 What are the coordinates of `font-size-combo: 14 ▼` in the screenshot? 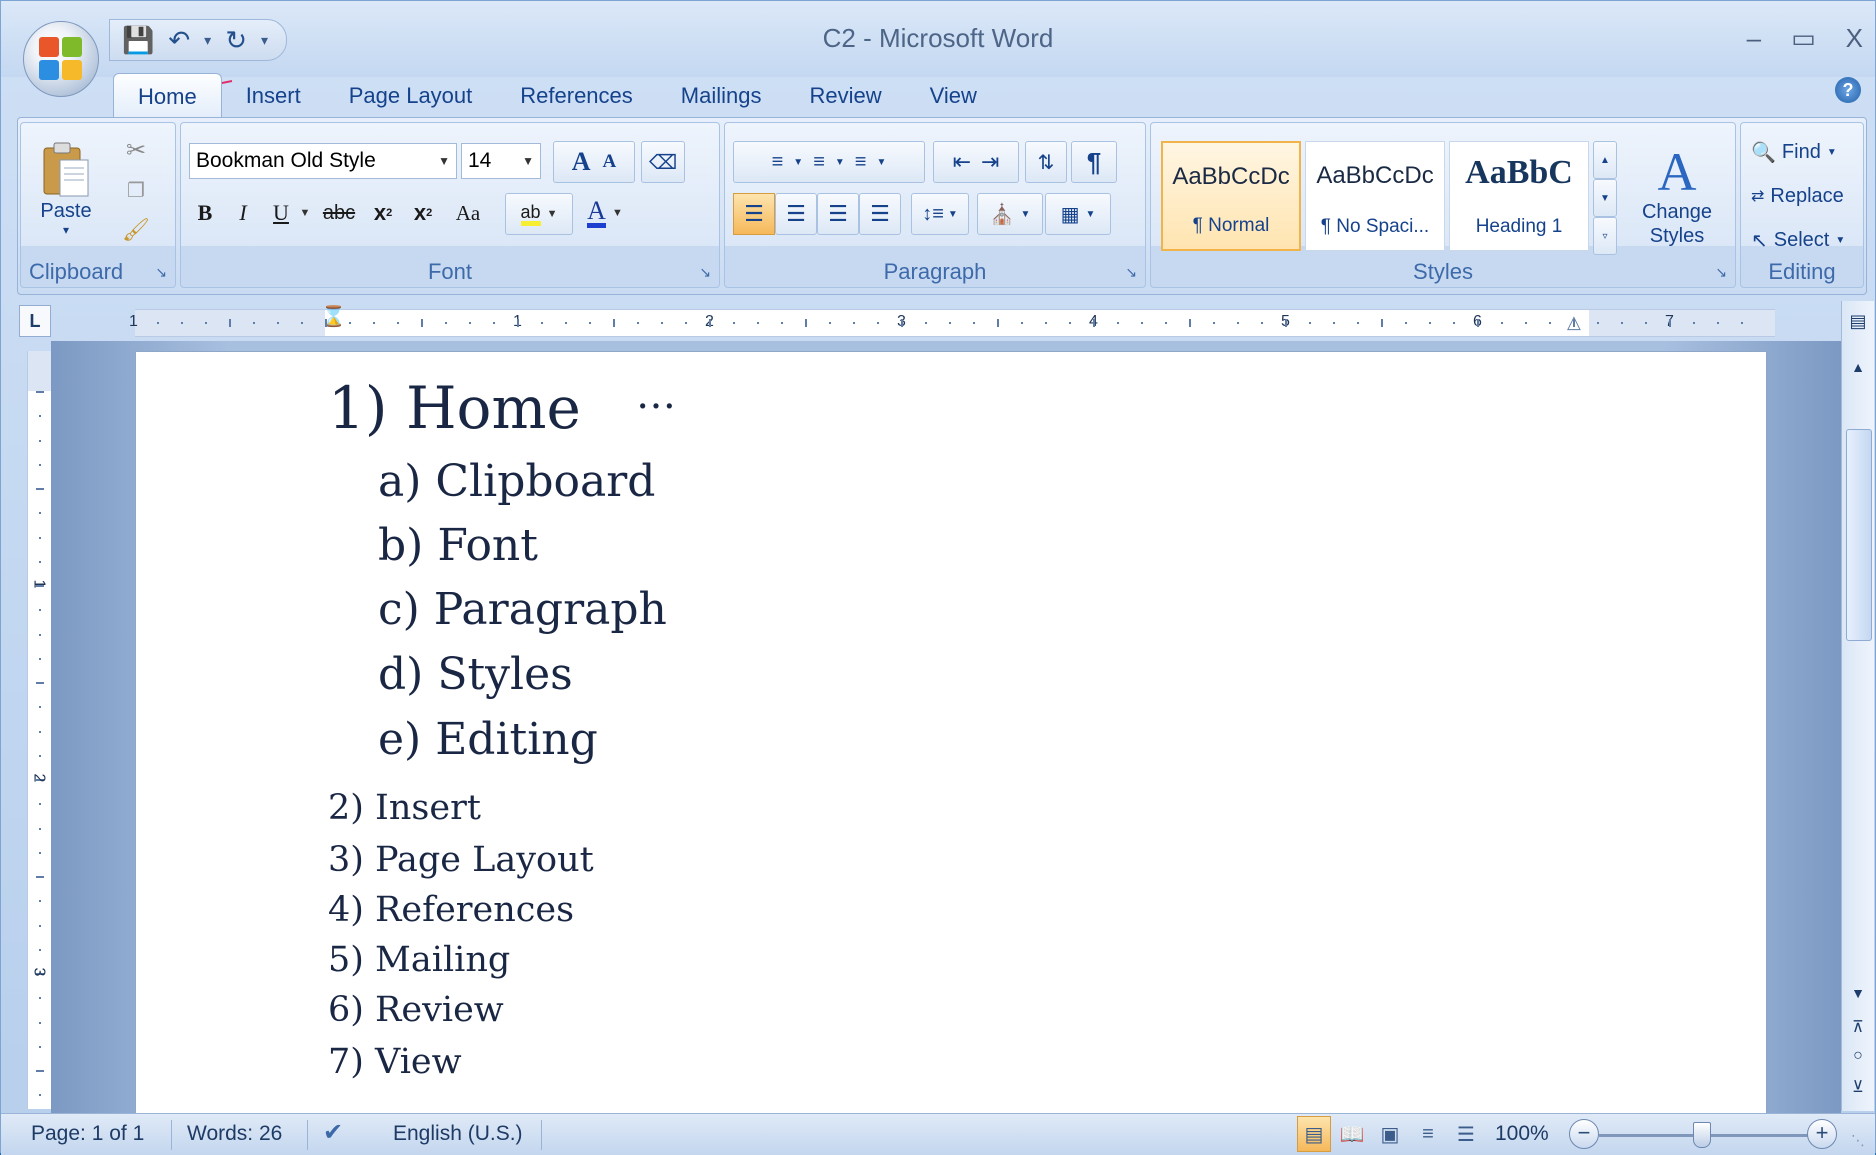 It's located at (501, 161).